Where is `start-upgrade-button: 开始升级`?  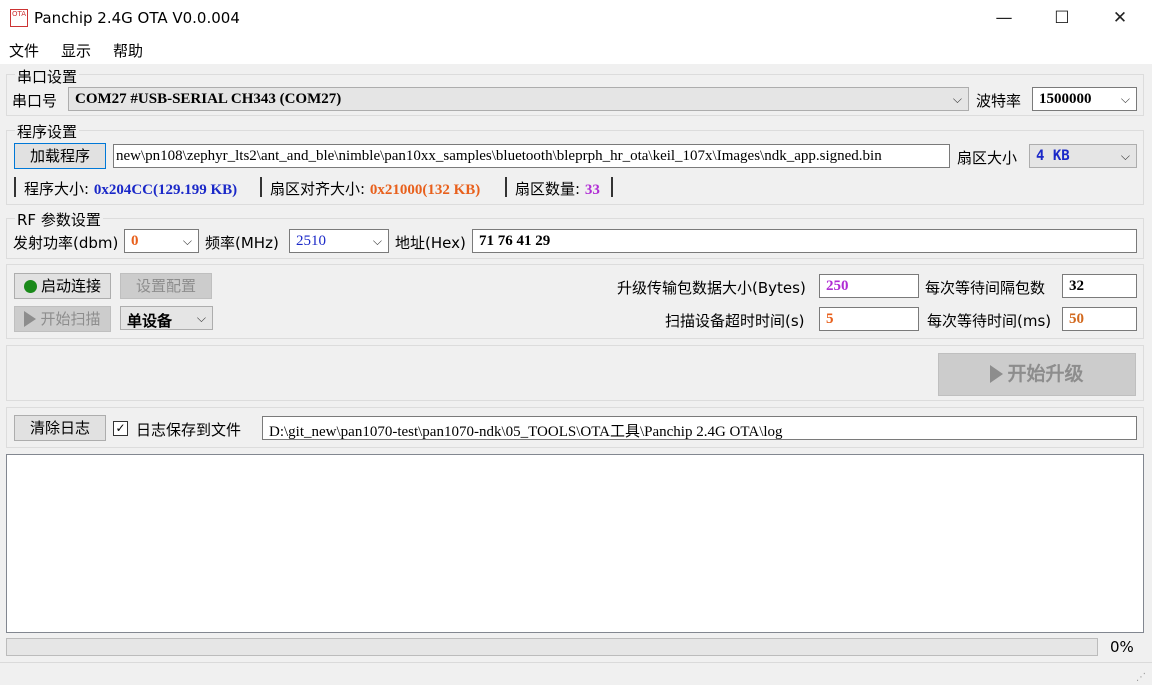 start-upgrade-button: 开始升级 is located at coordinates (1037, 374).